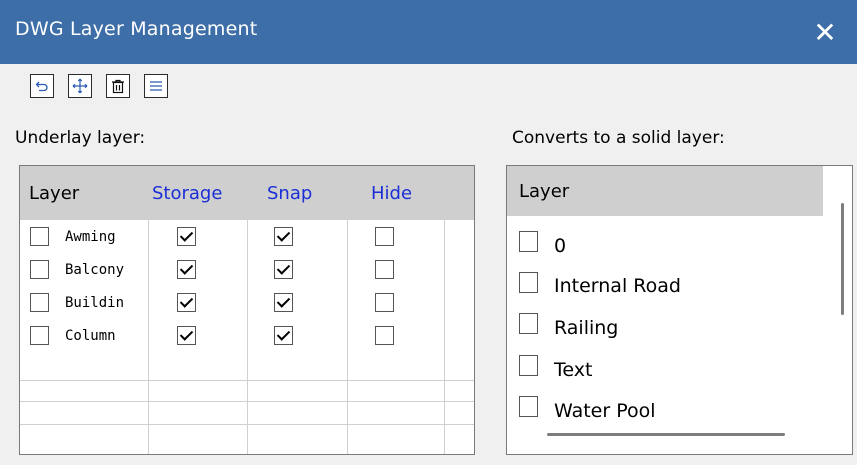 Image resolution: width=857 pixels, height=465 pixels. I want to click on undo-button, so click(42, 86).